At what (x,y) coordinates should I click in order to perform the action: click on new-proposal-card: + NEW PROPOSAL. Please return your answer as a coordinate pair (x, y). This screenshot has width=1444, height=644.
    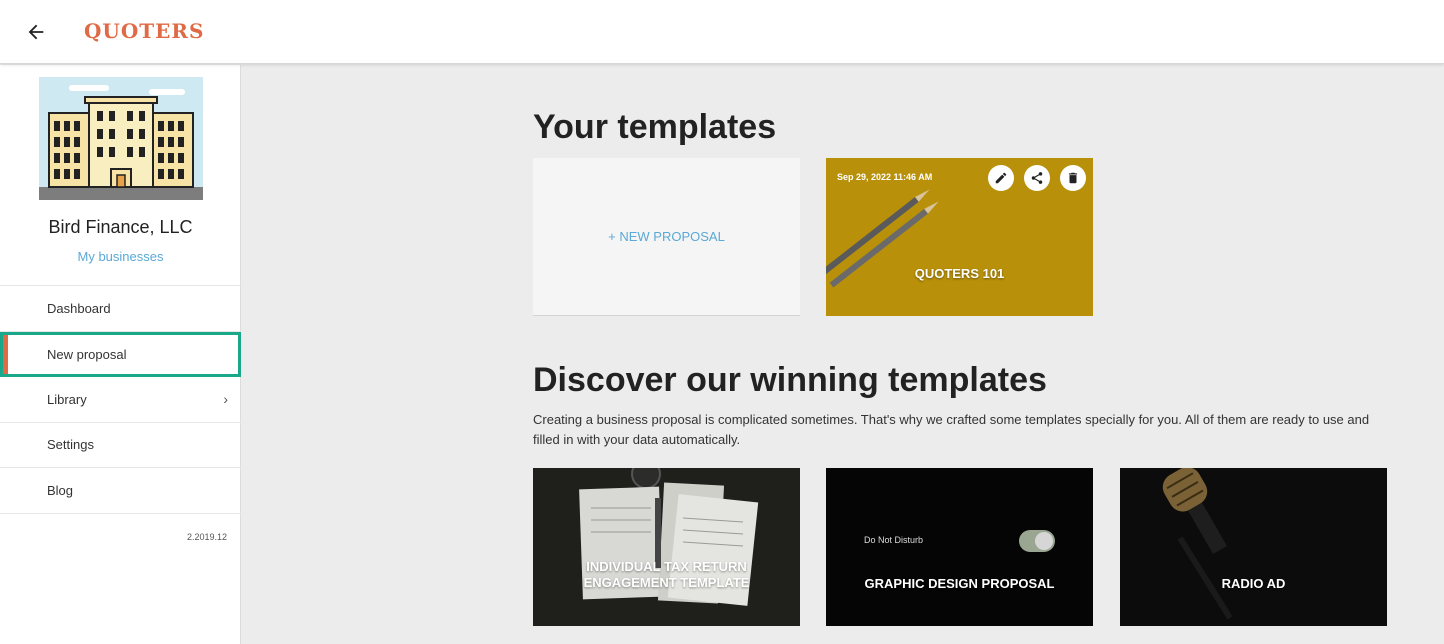
    Looking at the image, I should click on (666, 237).